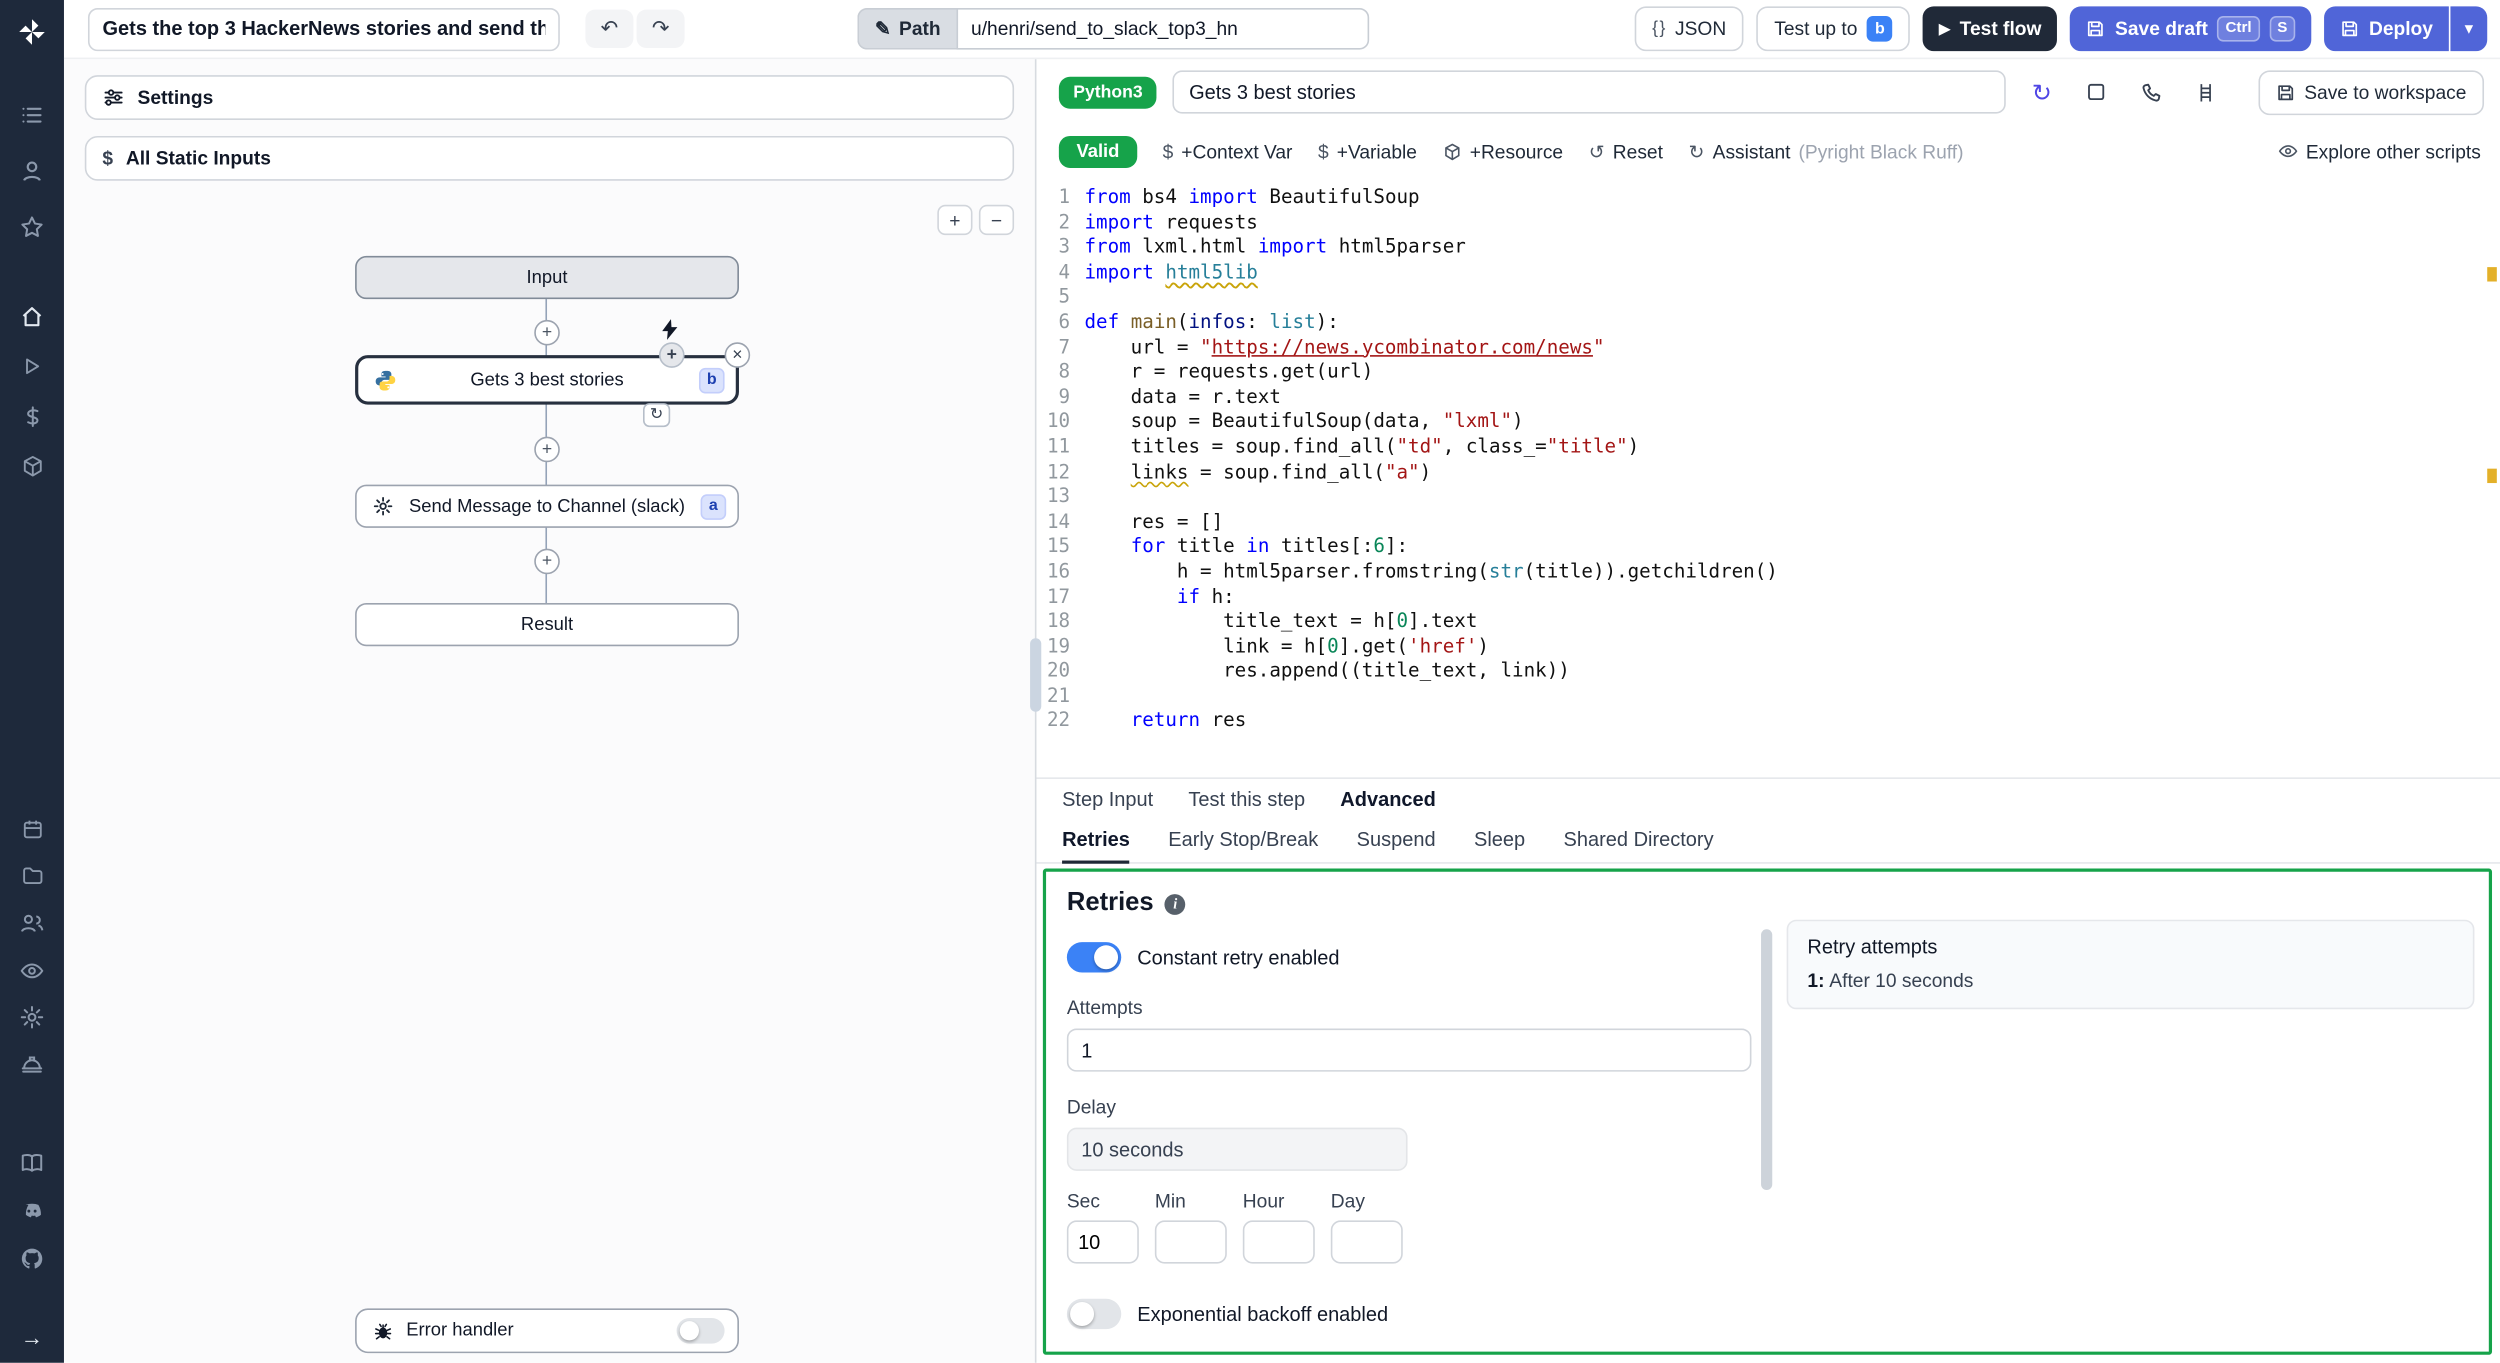 Image resolution: width=2500 pixels, height=1363 pixels. What do you see at coordinates (1094, 957) in the screenshot?
I see `constant-retry-toggle` at bounding box center [1094, 957].